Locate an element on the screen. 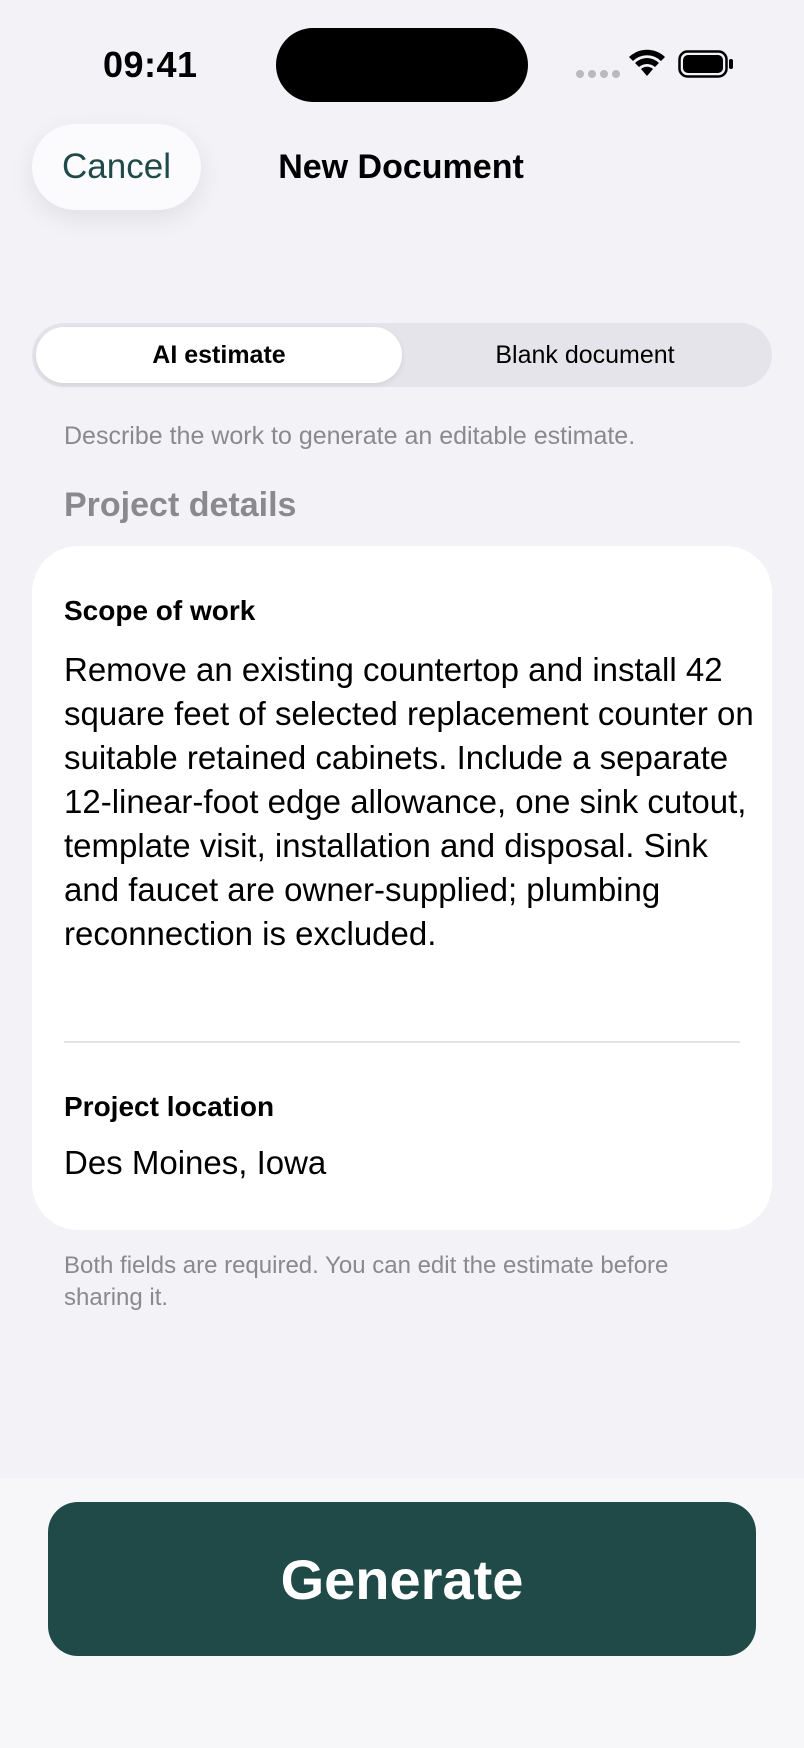 Image resolution: width=804 pixels, height=1748 pixels. wifi-icon is located at coordinates (647, 62).